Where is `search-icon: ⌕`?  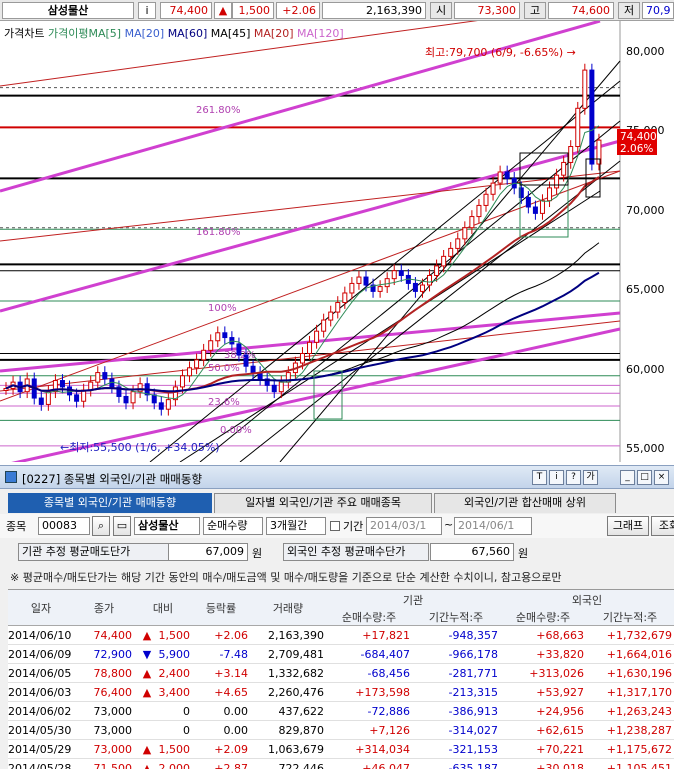
search-icon: ⌕ is located at coordinates (101, 526).